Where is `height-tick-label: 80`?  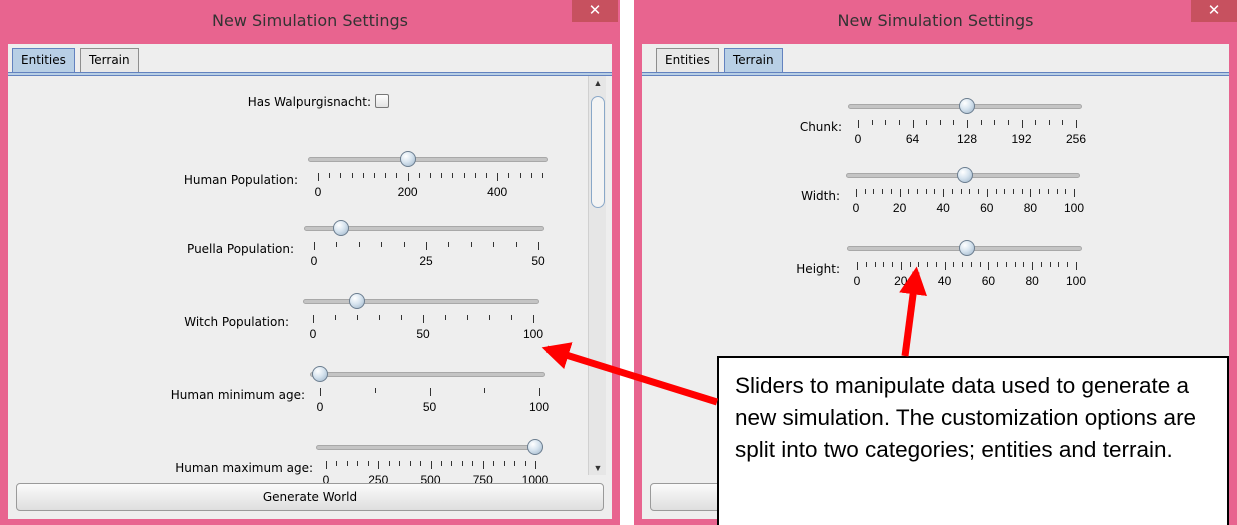 height-tick-label: 80 is located at coordinates (1032, 281).